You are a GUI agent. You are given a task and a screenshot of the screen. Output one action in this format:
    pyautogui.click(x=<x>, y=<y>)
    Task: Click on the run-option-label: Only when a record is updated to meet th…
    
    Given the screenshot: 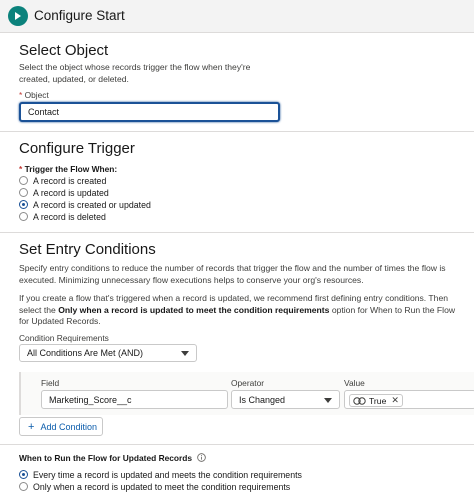 What is the action you would take?
    pyautogui.click(x=162, y=486)
    